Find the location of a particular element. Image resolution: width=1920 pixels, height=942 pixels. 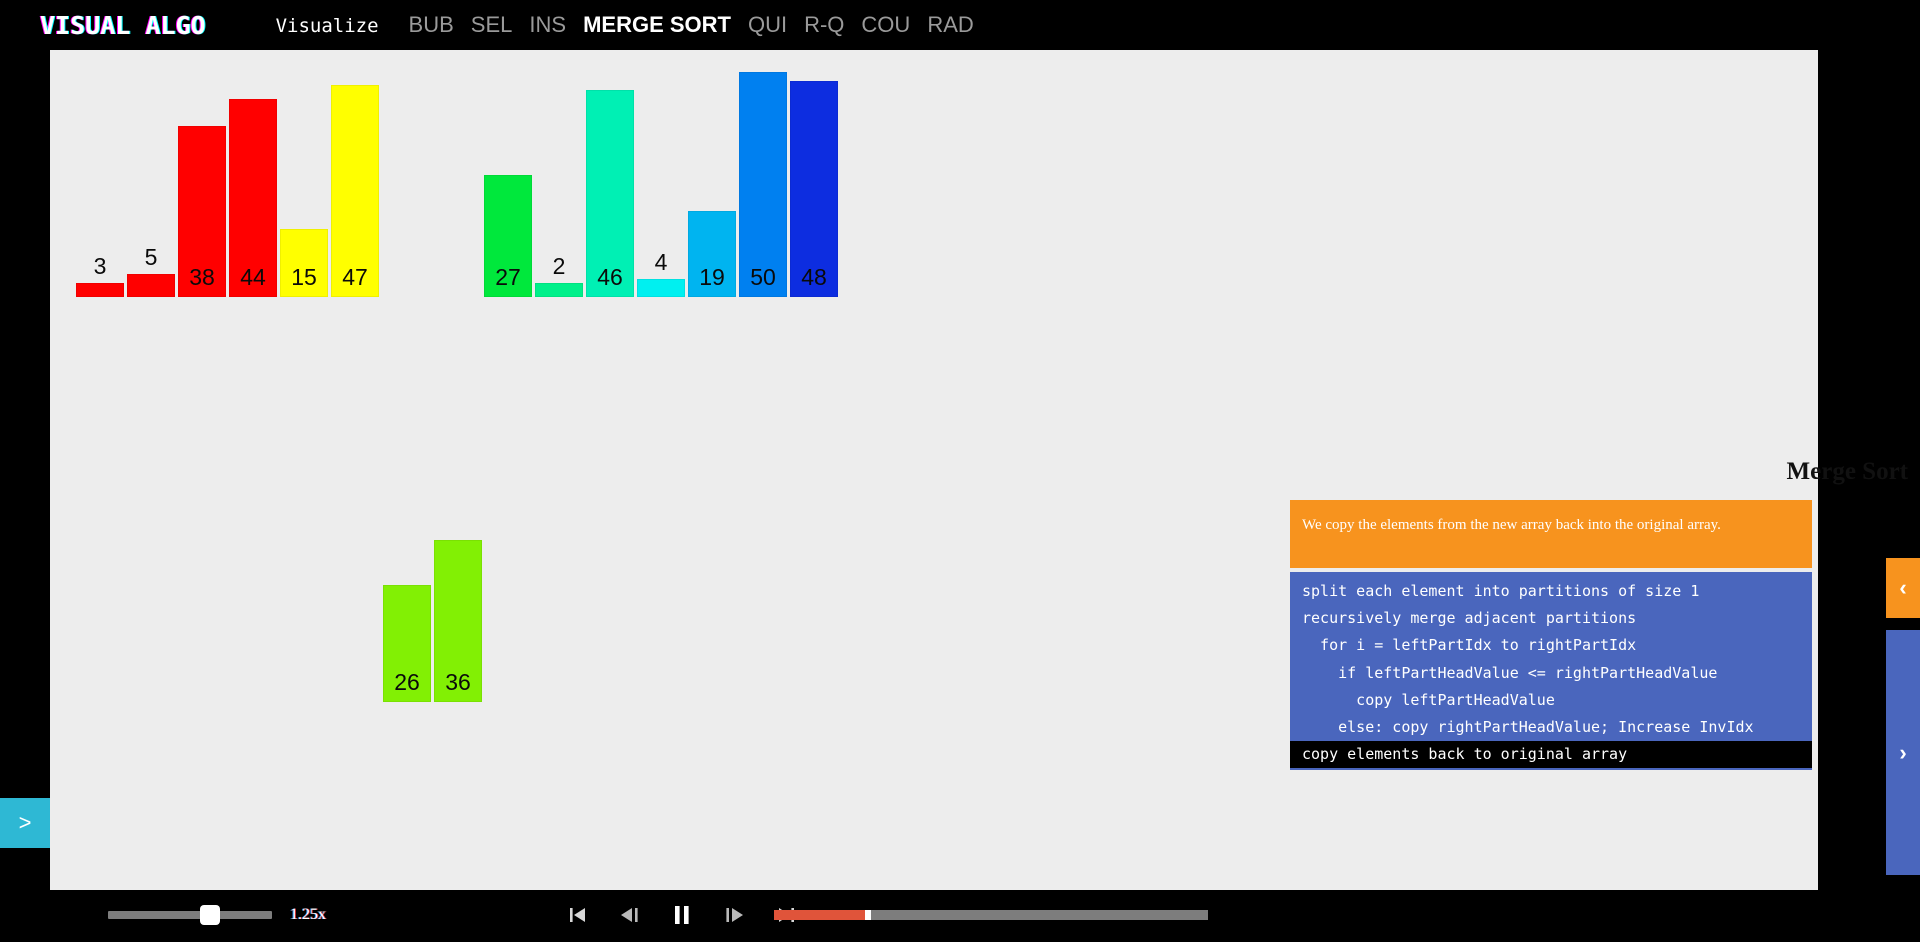

speed-control: 1.25x is located at coordinates (217, 915).